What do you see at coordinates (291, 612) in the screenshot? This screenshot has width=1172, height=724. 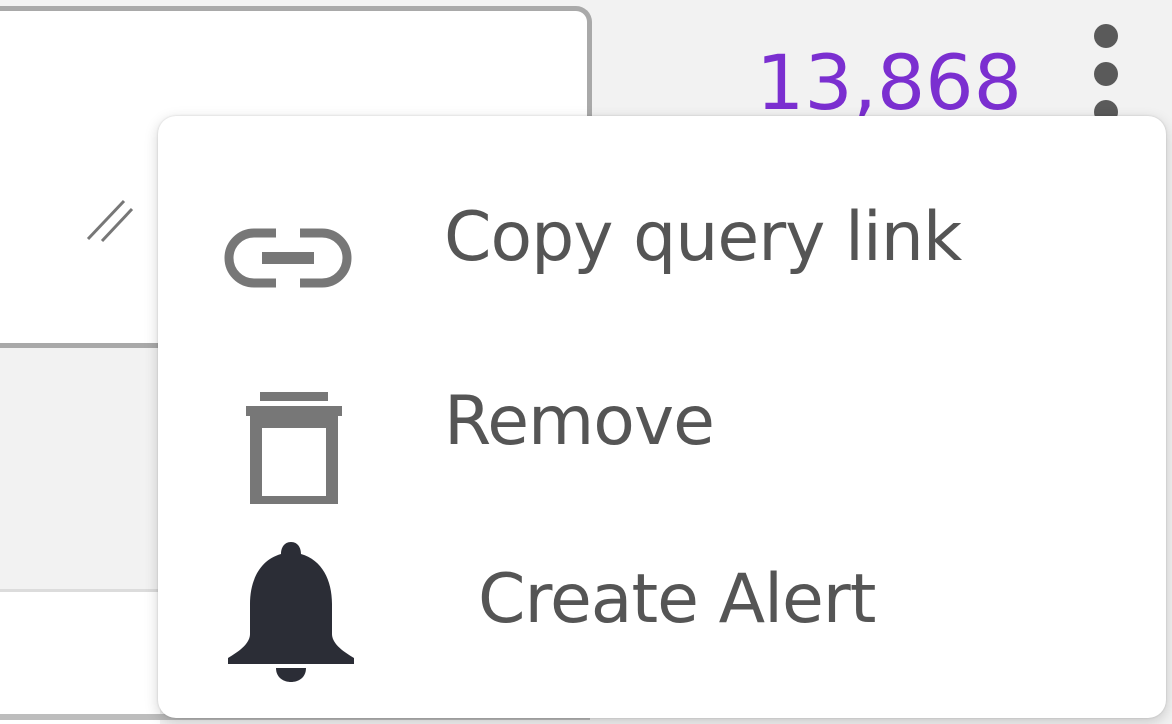 I see `bell-icon` at bounding box center [291, 612].